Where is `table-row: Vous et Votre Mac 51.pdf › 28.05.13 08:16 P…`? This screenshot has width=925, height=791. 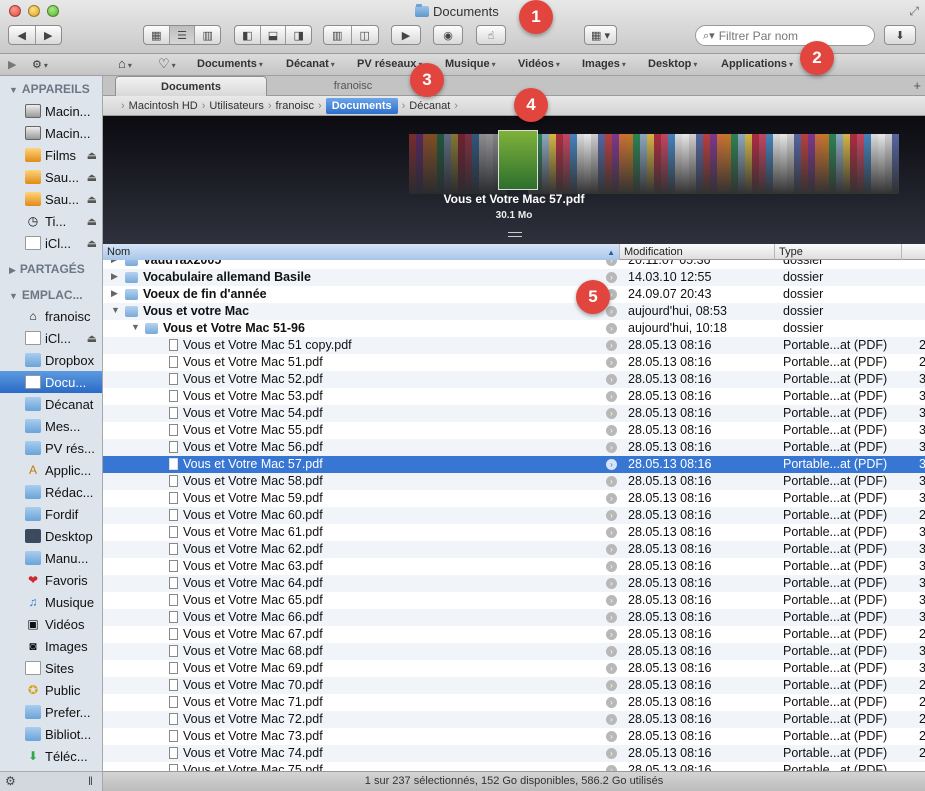
table-row: Vous et Votre Mac 51.pdf › 28.05.13 08:16 P… is located at coordinates (514, 362).